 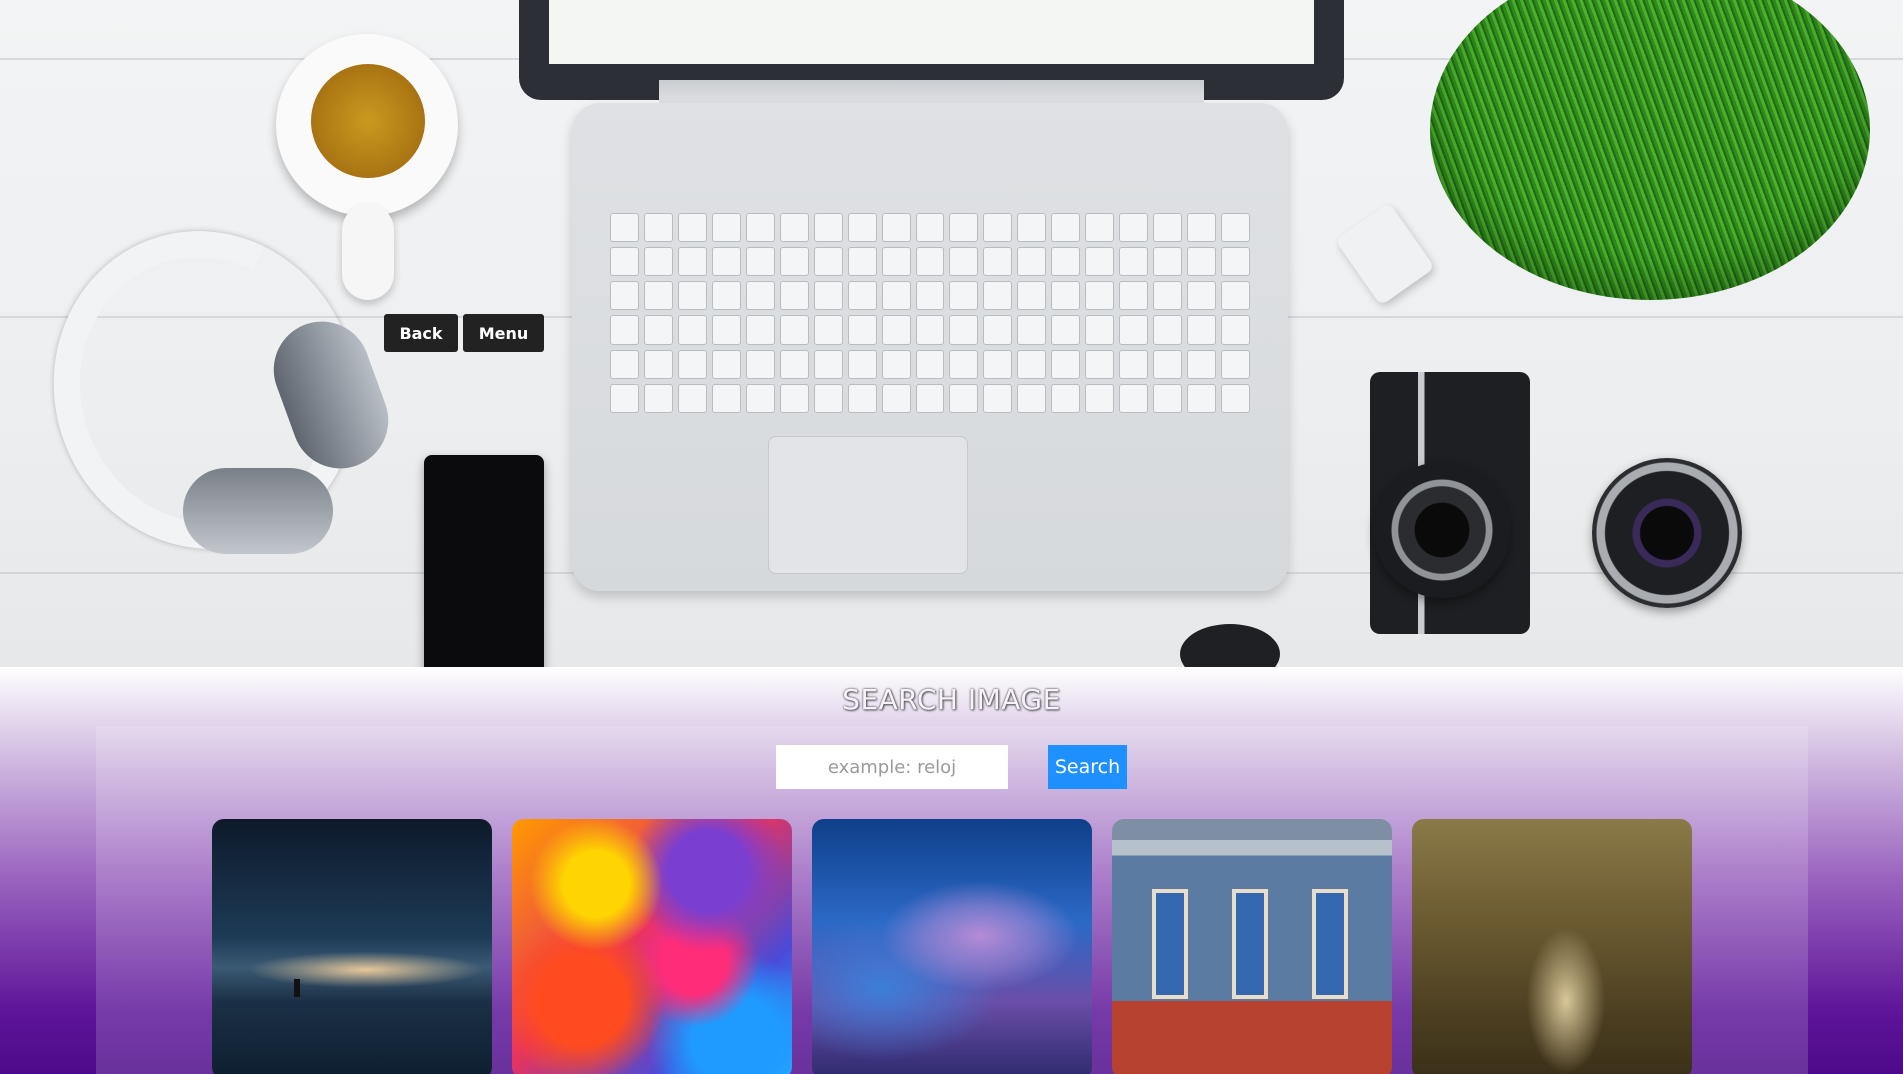 I want to click on headphones, so click(x=205, y=390).